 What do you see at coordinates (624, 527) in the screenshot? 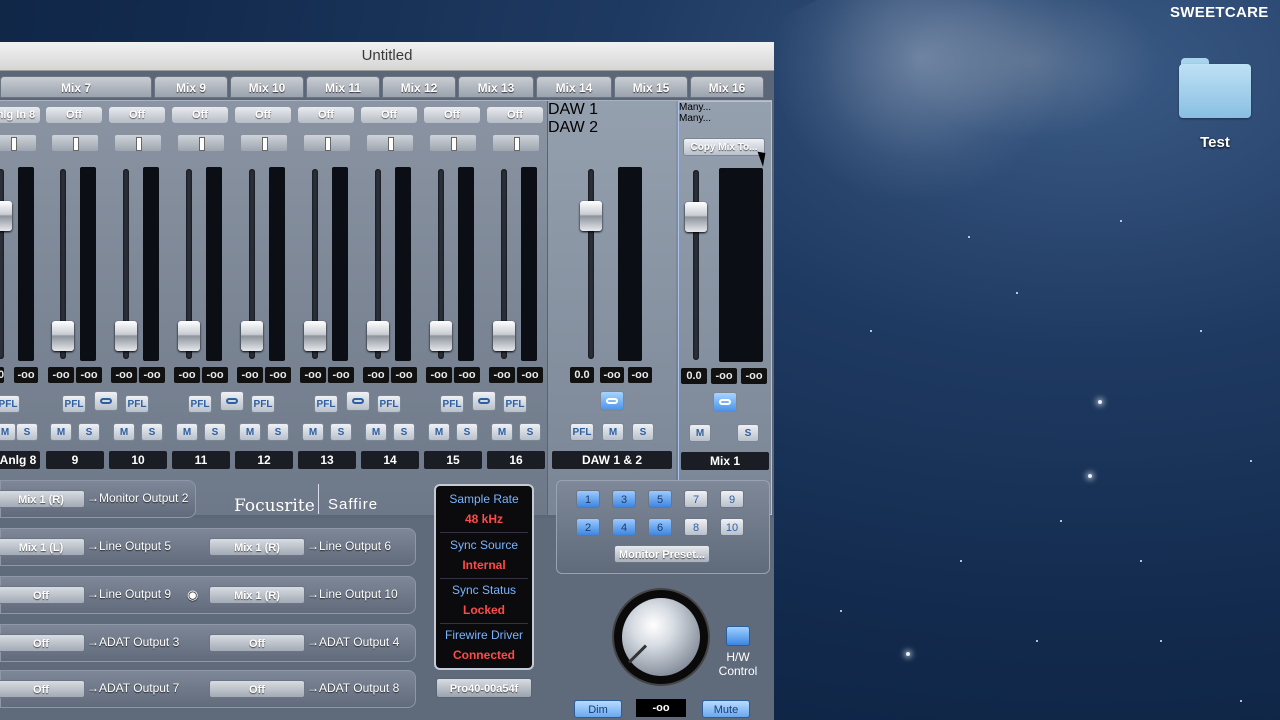
I see `preset-button-4: 4` at bounding box center [624, 527].